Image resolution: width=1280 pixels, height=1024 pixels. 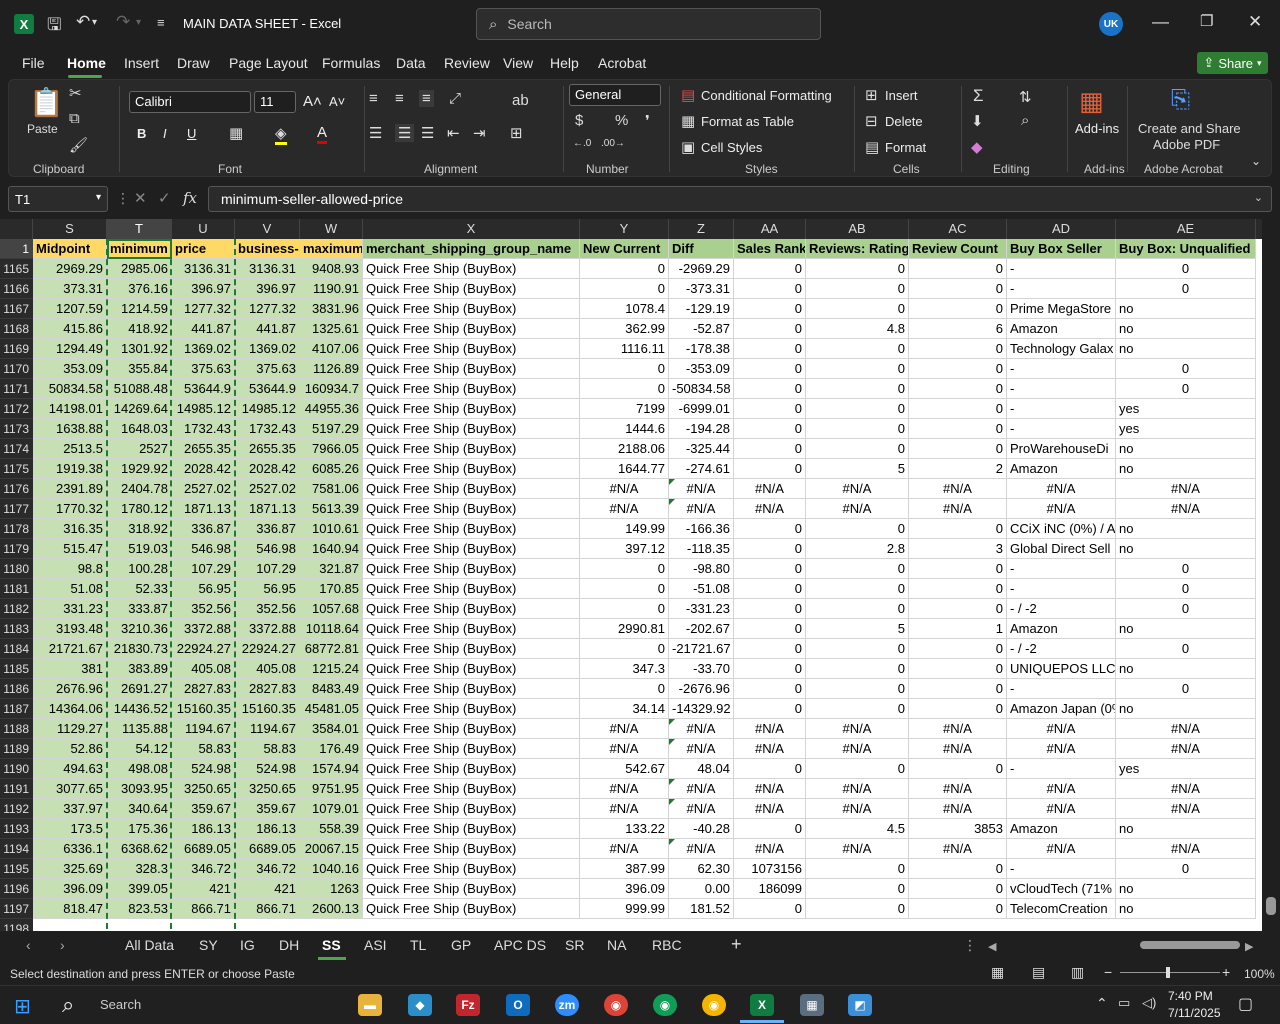 What do you see at coordinates (16, 889) in the screenshot?
I see `row-header: 1196` at bounding box center [16, 889].